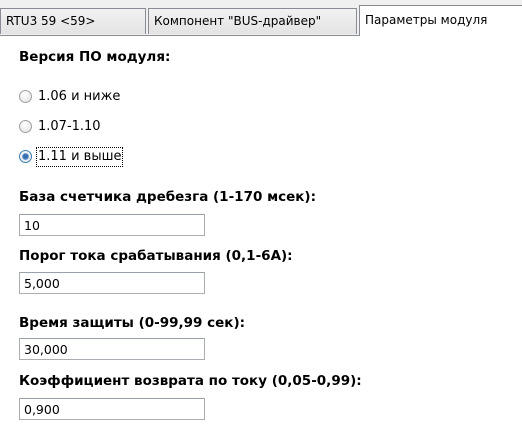 The image size is (522, 429). I want to click on radio-dot-icon, so click(25, 156).